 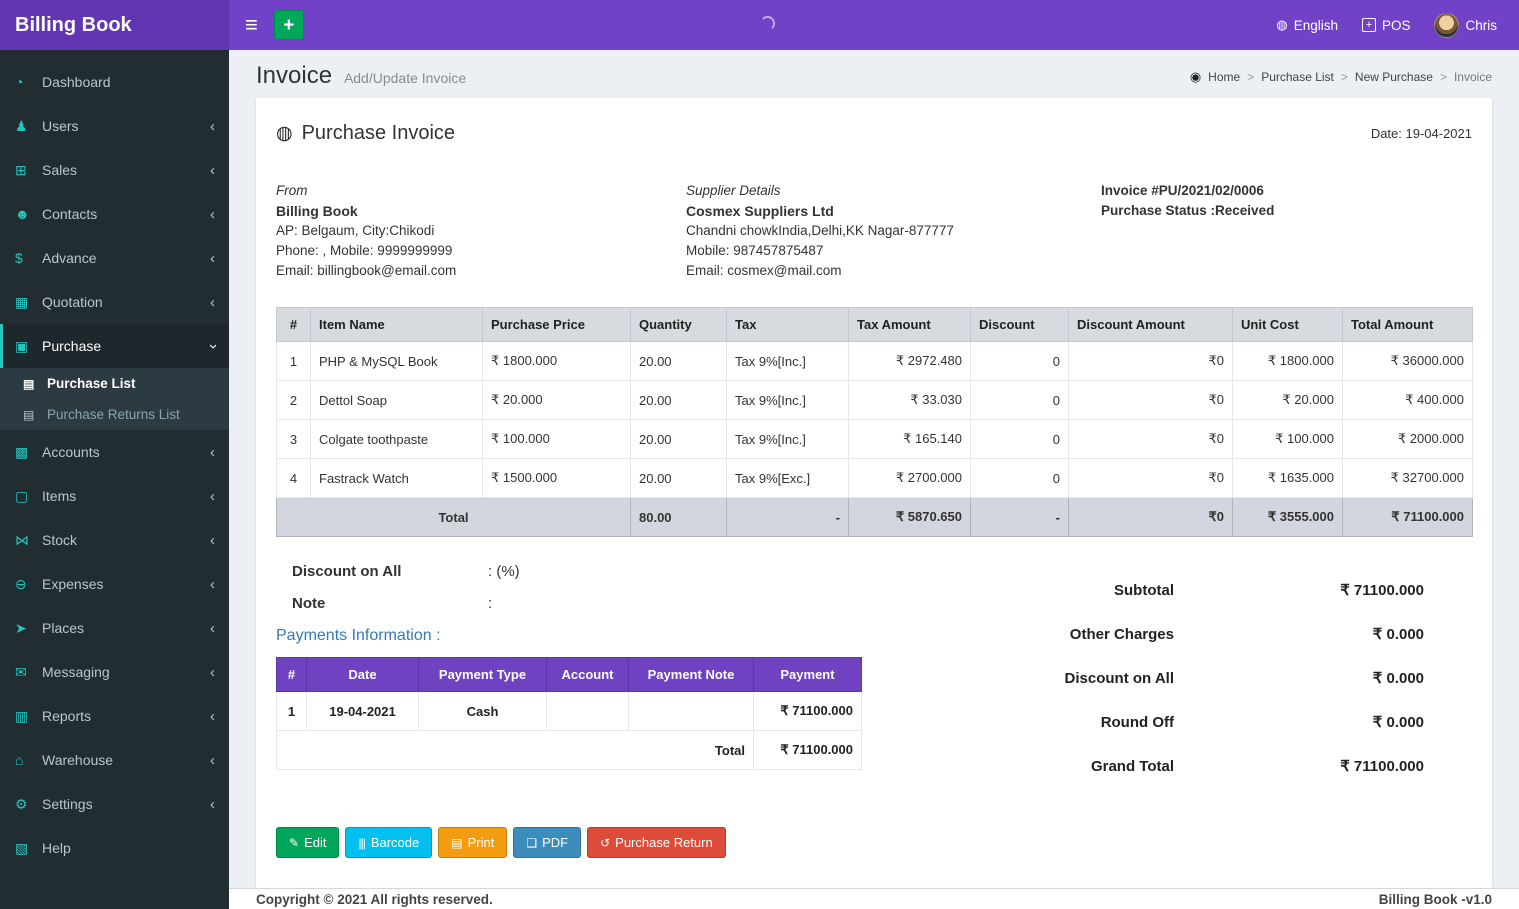 What do you see at coordinates (355, 230) in the screenshot?
I see `from-address: AP: Belgaum, City:Chikodi` at bounding box center [355, 230].